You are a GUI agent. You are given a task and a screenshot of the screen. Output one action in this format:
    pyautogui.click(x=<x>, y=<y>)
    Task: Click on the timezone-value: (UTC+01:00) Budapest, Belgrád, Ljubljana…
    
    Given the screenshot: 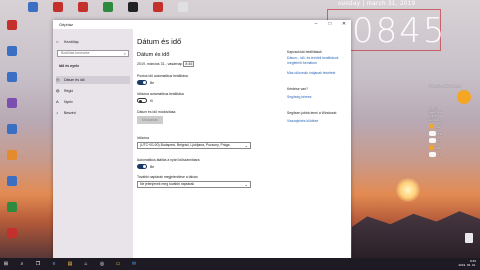 What is the action you would take?
    pyautogui.click(x=185, y=145)
    